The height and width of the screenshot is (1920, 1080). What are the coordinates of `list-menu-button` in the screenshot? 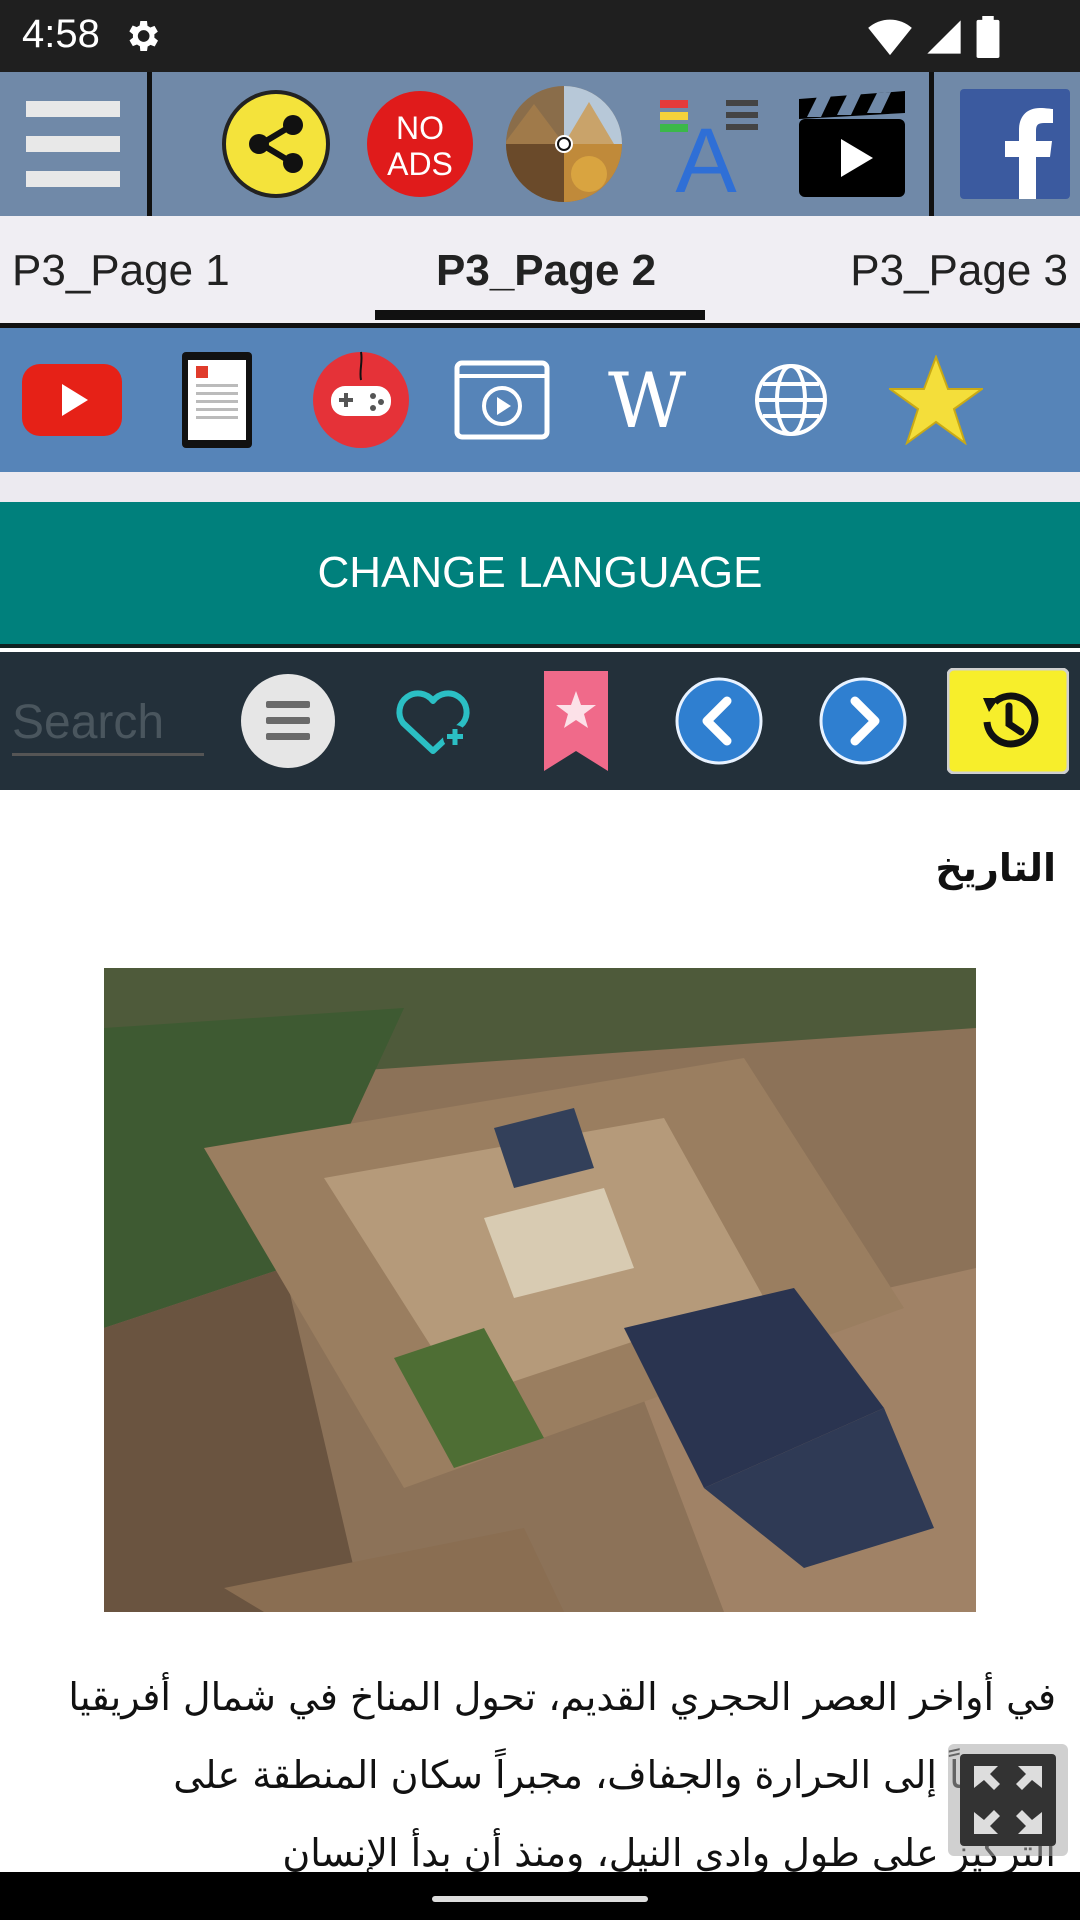 It's located at (288, 721).